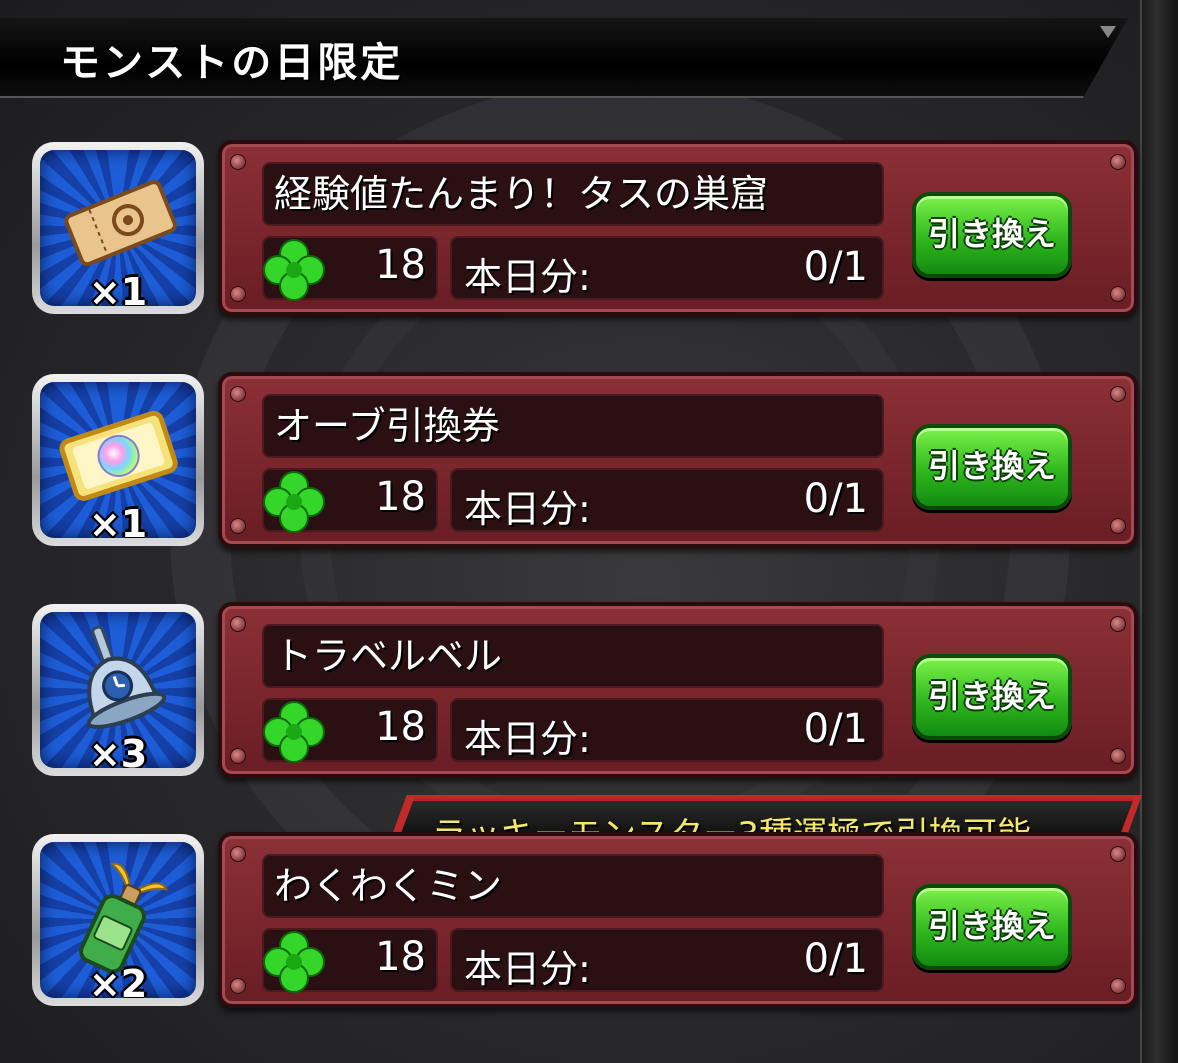 This screenshot has width=1178, height=1063. What do you see at coordinates (1108, 32) in the screenshot?
I see `collapse-triangle-icon` at bounding box center [1108, 32].